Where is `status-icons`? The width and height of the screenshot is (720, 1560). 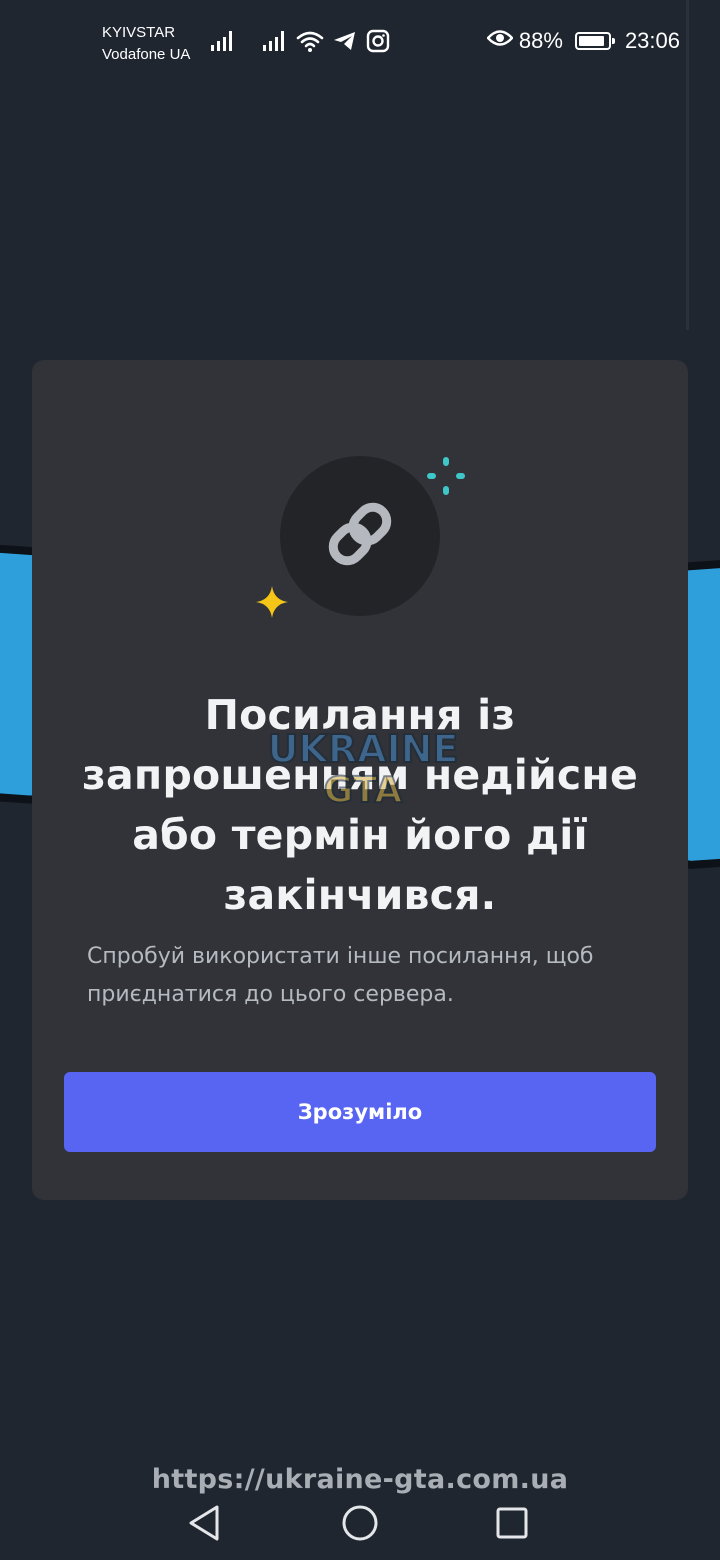 status-icons is located at coordinates (300, 41).